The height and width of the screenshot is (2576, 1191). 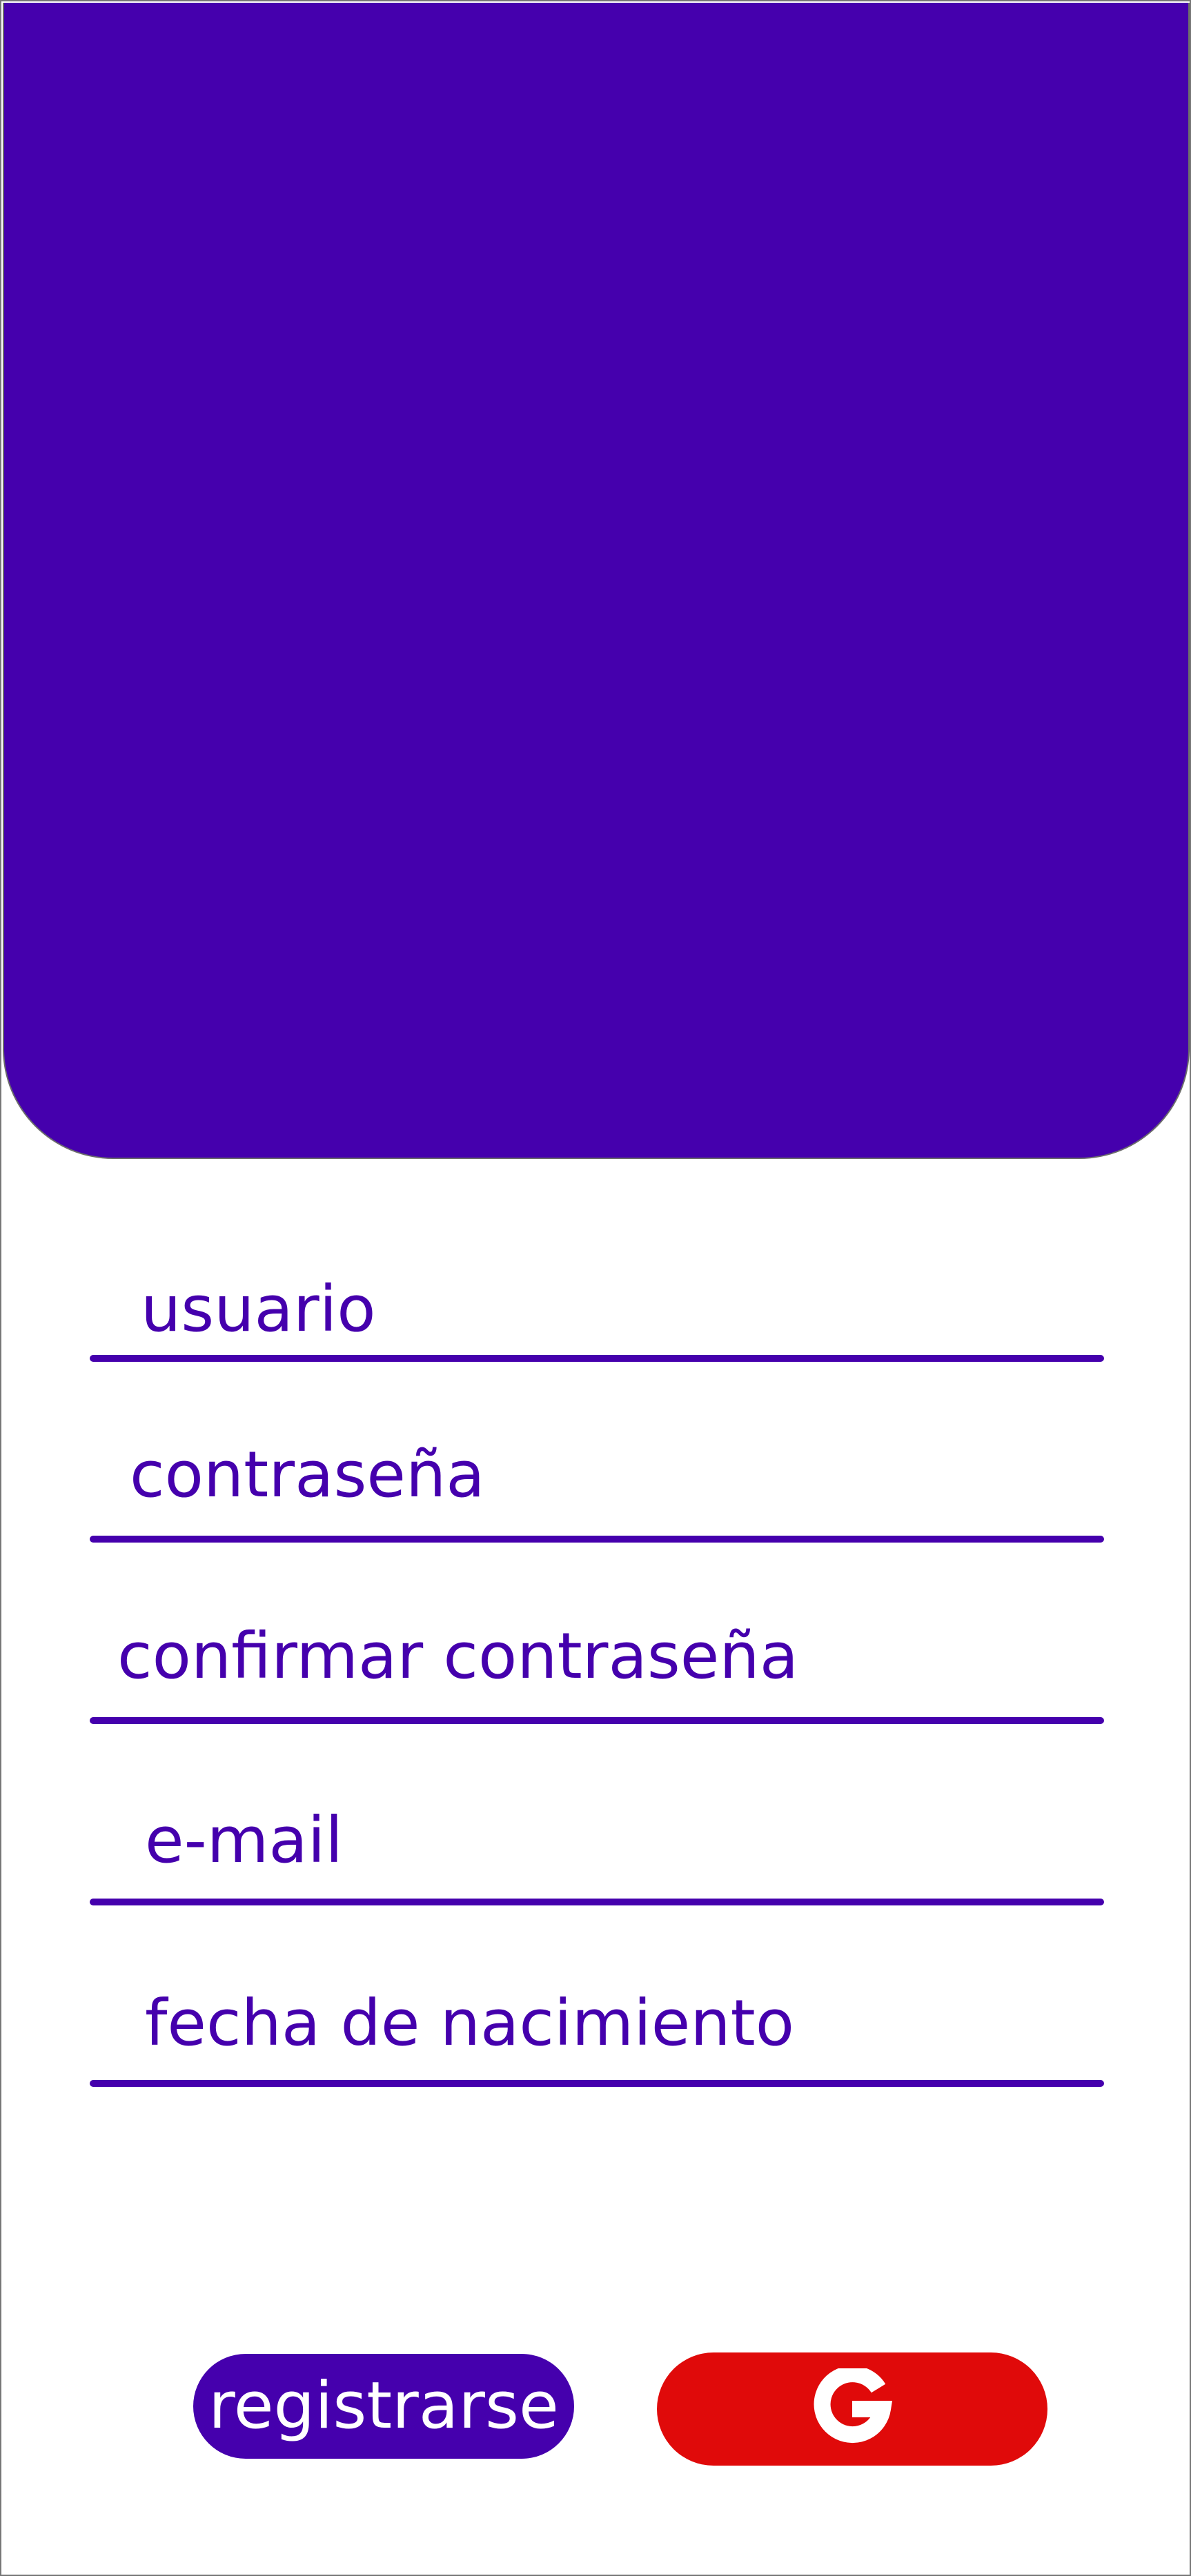 I want to click on confirm-password-underline, so click(x=597, y=1720).